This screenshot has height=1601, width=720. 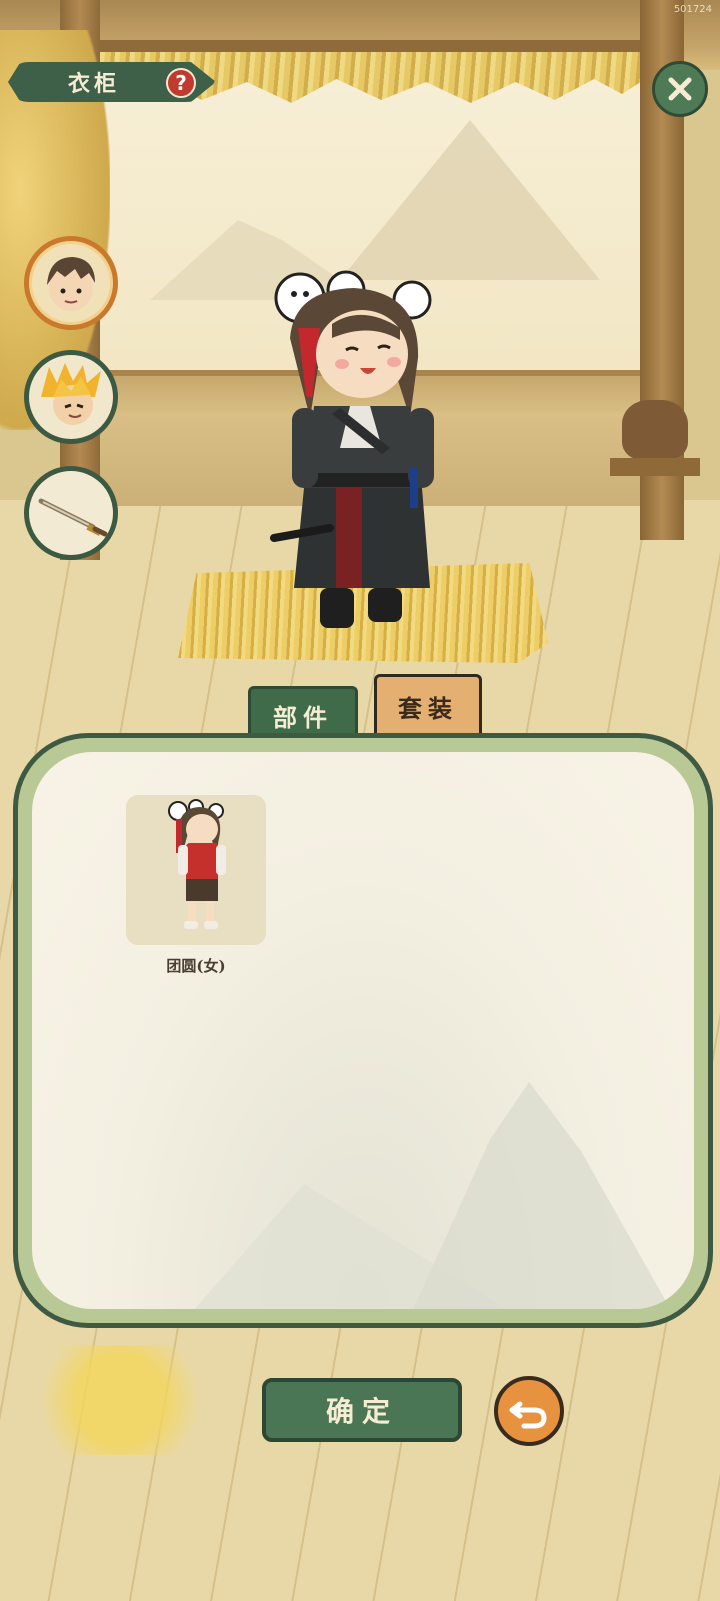 I want to click on outfit-preview-icon, so click(x=197, y=864).